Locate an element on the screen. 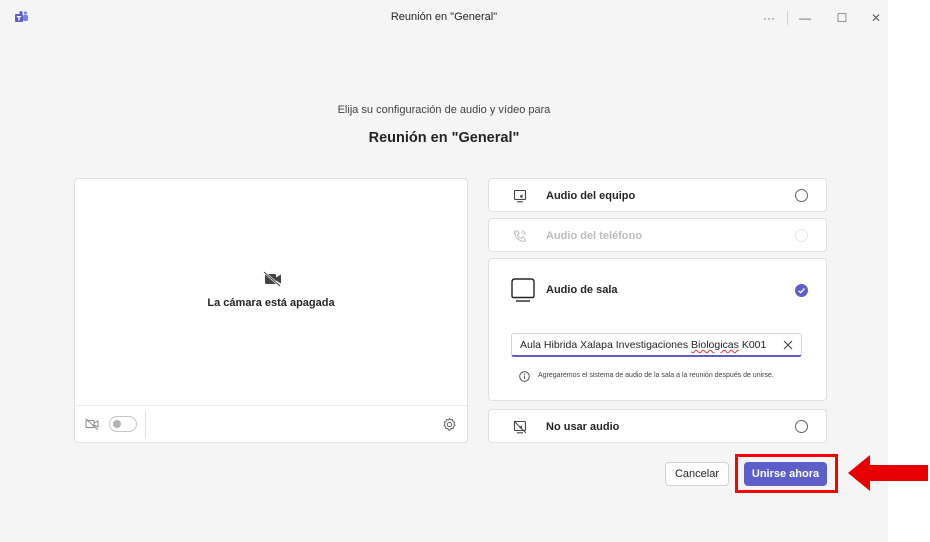 This screenshot has height=542, width=930. title-bar: Reunión en "General" ··· — ☐ ✕ is located at coordinates (444, 18).